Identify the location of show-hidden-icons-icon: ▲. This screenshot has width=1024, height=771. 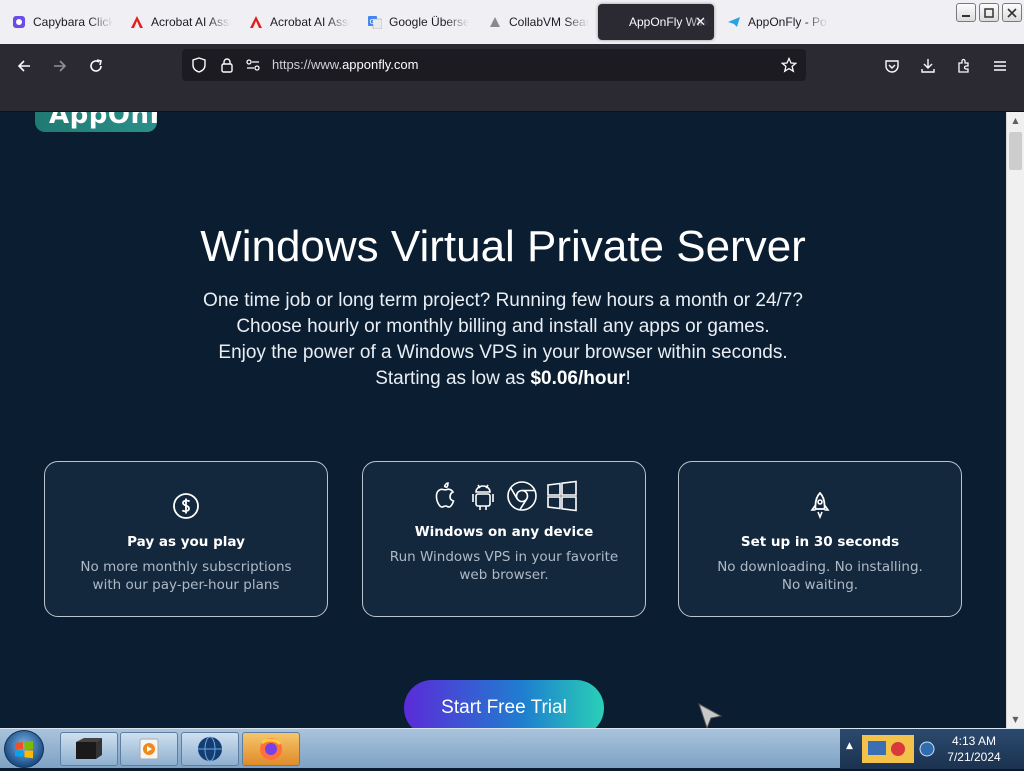
(849, 746).